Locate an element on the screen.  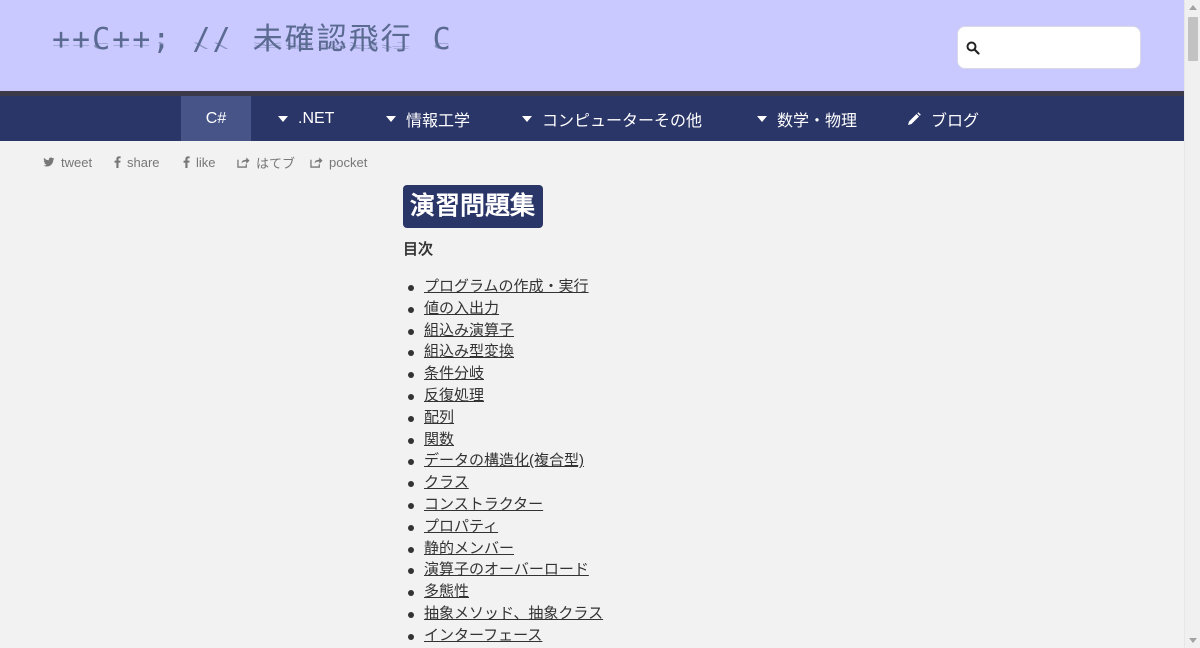
search-input is located at coordinates (1060, 48).